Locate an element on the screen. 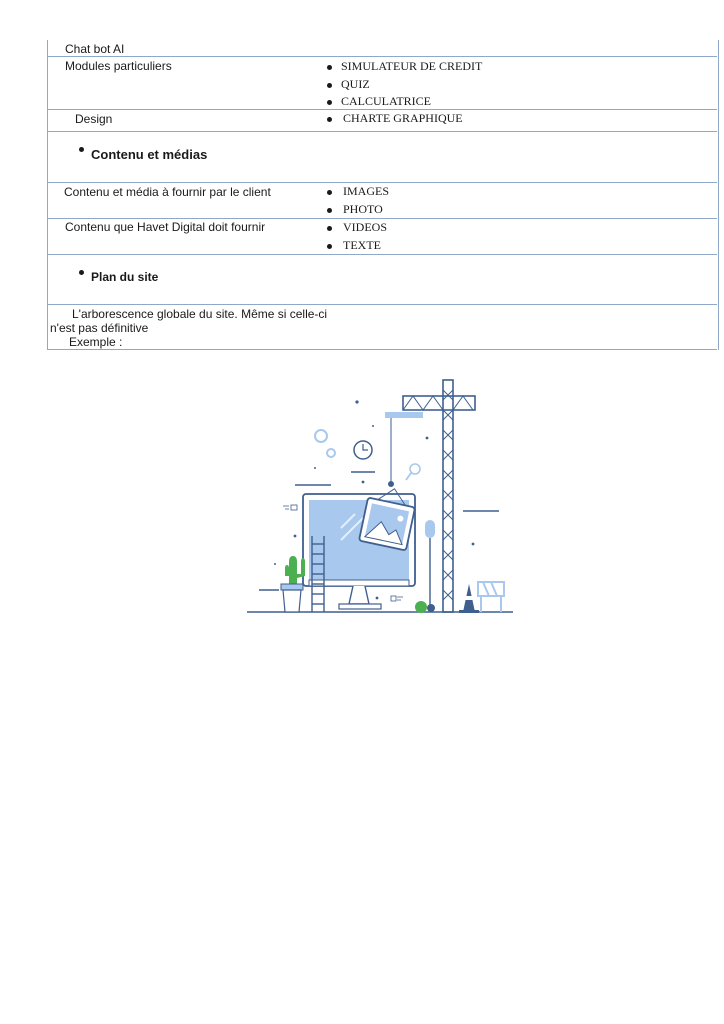 Image resolution: width=724 pixels, height=1024 pixels. list-item: QUIZ is located at coordinates (404, 85).